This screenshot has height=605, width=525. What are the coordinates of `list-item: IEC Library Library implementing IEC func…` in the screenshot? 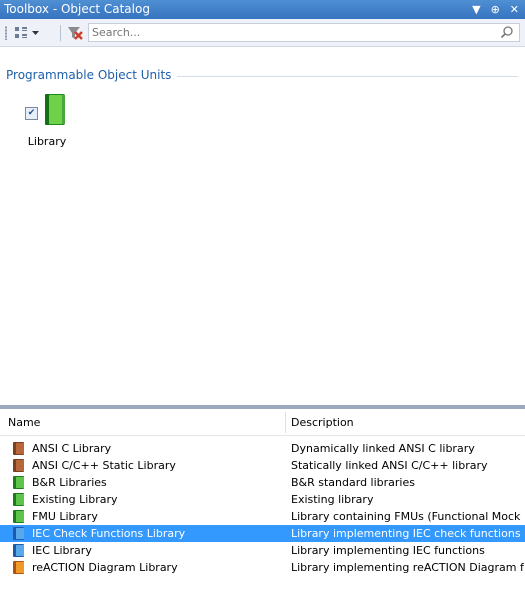 It's located at (262, 550).